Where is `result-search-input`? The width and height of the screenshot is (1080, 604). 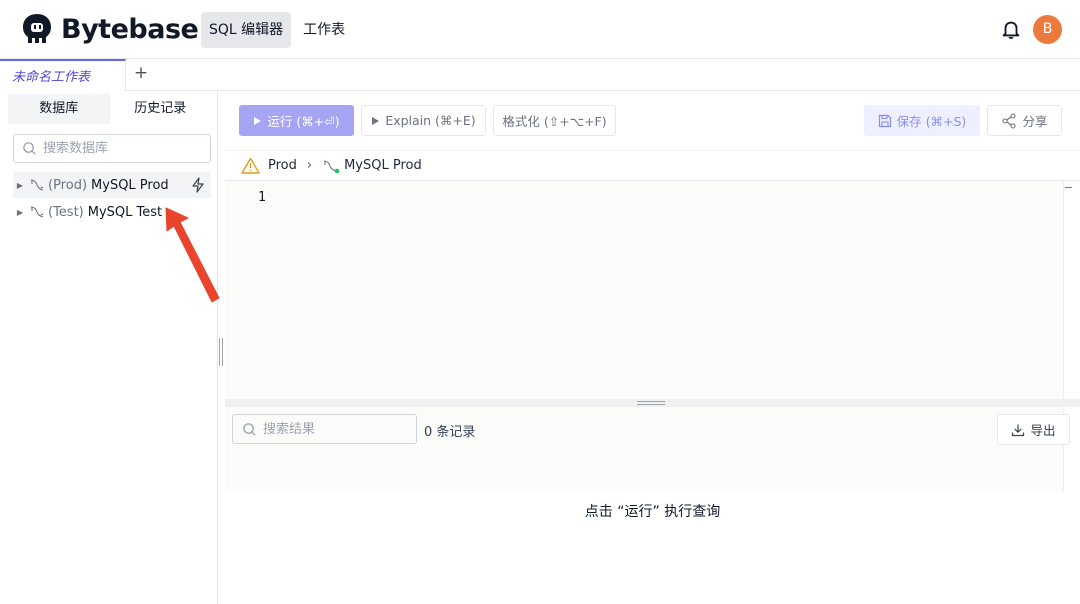 result-search-input is located at coordinates (333, 429).